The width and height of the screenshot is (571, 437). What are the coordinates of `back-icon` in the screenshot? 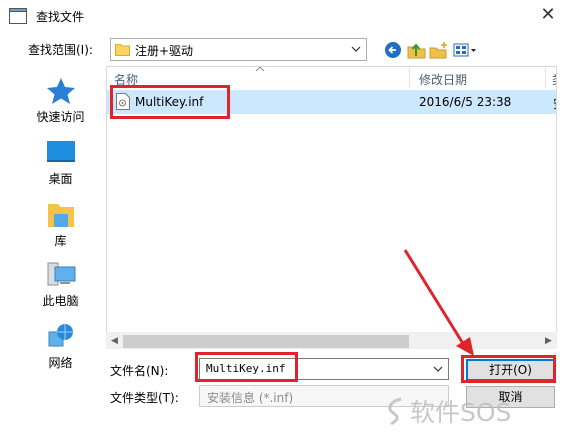 It's located at (394, 50).